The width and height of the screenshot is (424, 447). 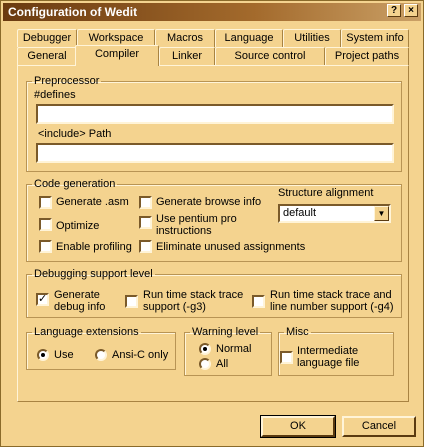 I want to click on debugging-legend: Debugging support level, so click(x=93, y=274).